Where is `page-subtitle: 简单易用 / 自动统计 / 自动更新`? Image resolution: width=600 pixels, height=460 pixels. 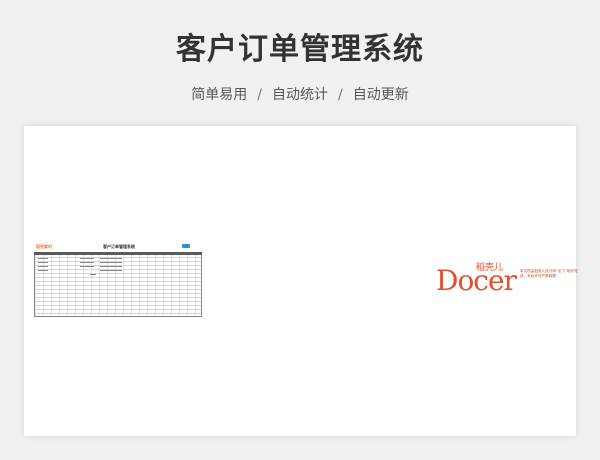 page-subtitle: 简单易用 / 自动统计 / 自动更新 is located at coordinates (300, 94).